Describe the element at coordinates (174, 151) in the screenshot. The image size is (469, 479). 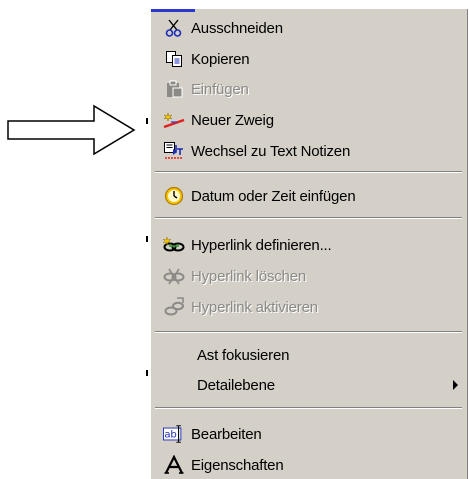
I see `switch-to-notes-icon` at that location.